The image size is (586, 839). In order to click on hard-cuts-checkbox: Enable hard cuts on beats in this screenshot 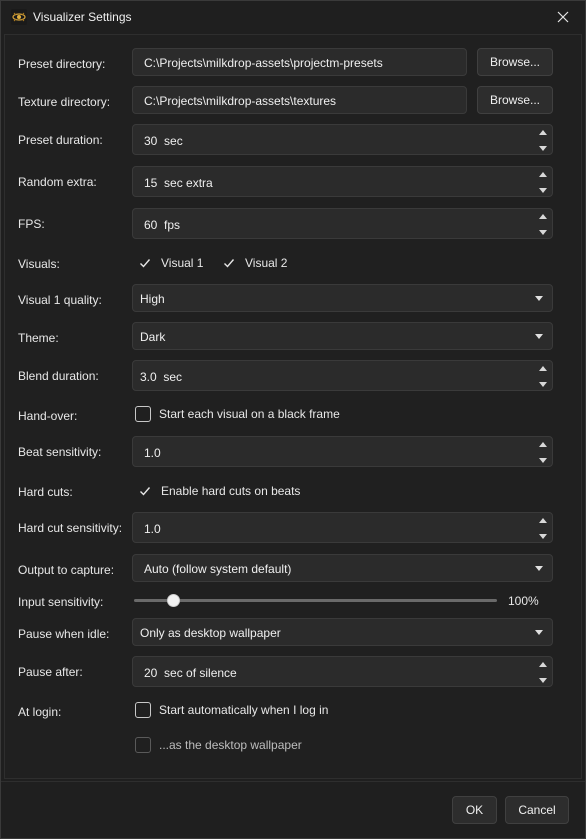, I will do `click(218, 491)`.